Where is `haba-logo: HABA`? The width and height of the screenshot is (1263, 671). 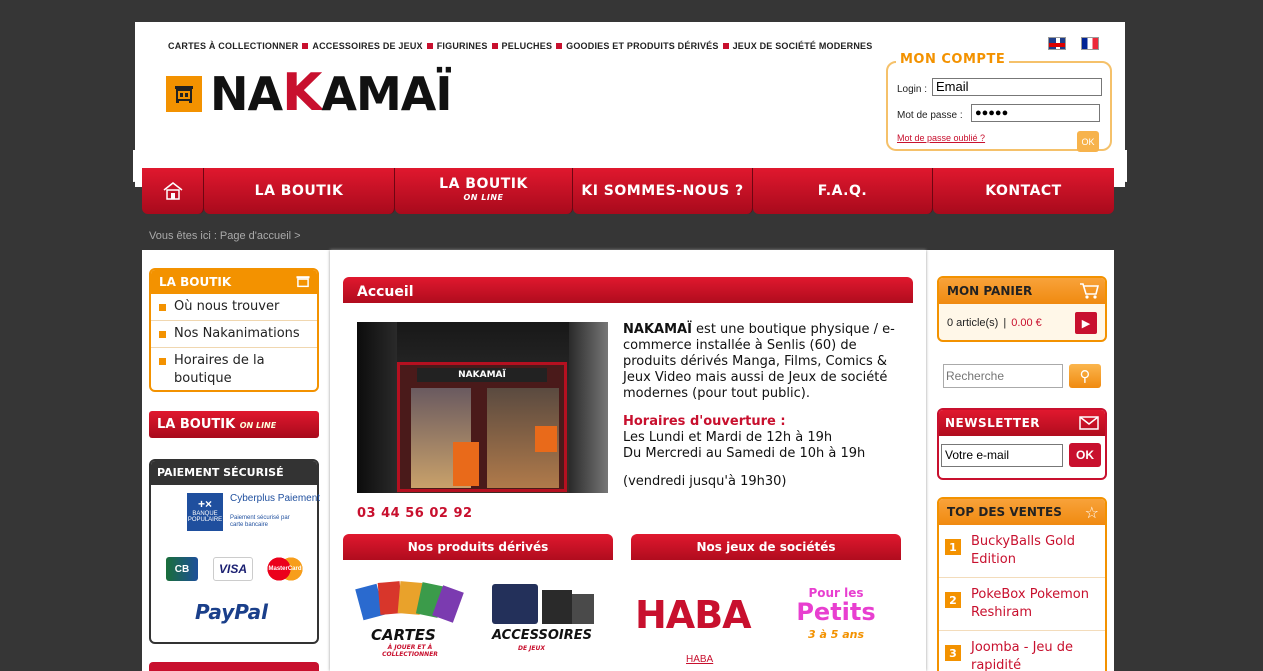 haba-logo: HABA is located at coordinates (693, 615).